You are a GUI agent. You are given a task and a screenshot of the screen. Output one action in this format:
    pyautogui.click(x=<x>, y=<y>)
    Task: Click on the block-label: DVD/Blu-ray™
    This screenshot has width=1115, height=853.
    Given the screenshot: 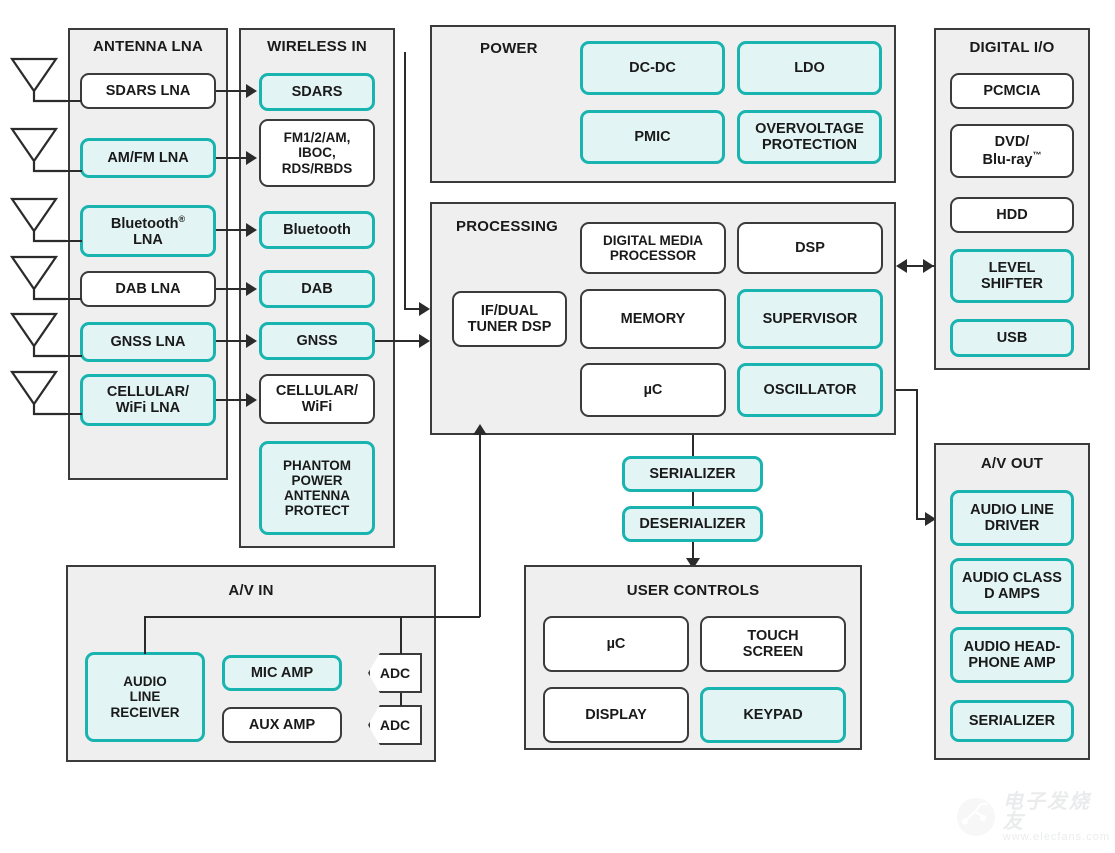 What is the action you would take?
    pyautogui.click(x=1012, y=150)
    